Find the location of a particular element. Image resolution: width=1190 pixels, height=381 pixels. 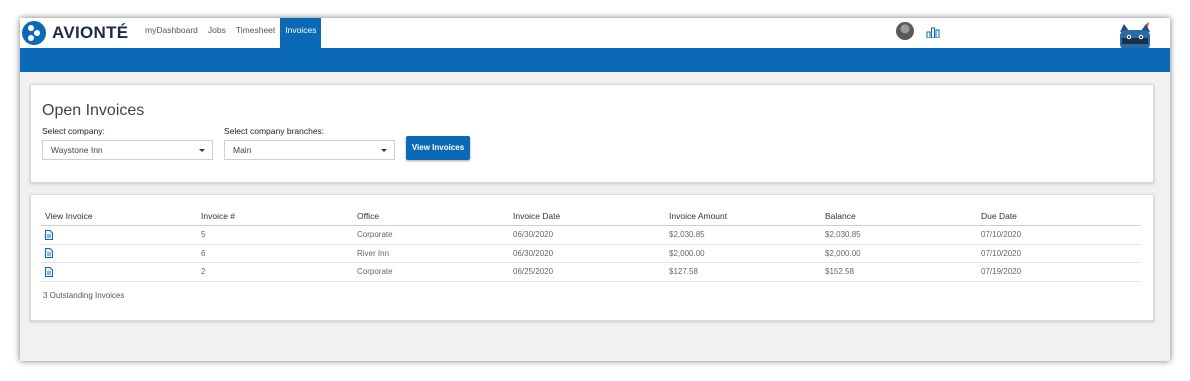

invoice-amount-cell: $127.58 is located at coordinates (743, 272).